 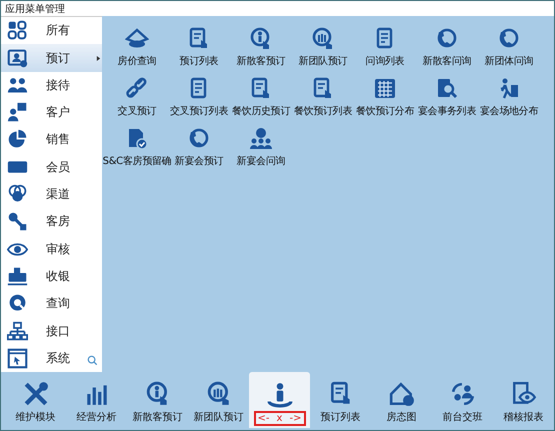 What do you see at coordinates (261, 47) in the screenshot?
I see `menu-item: 新散客预订` at bounding box center [261, 47].